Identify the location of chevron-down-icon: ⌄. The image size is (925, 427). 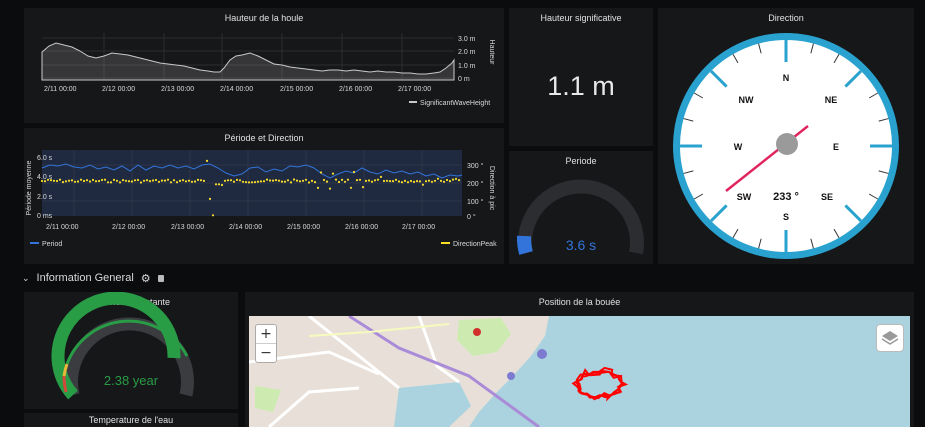
(26, 278).